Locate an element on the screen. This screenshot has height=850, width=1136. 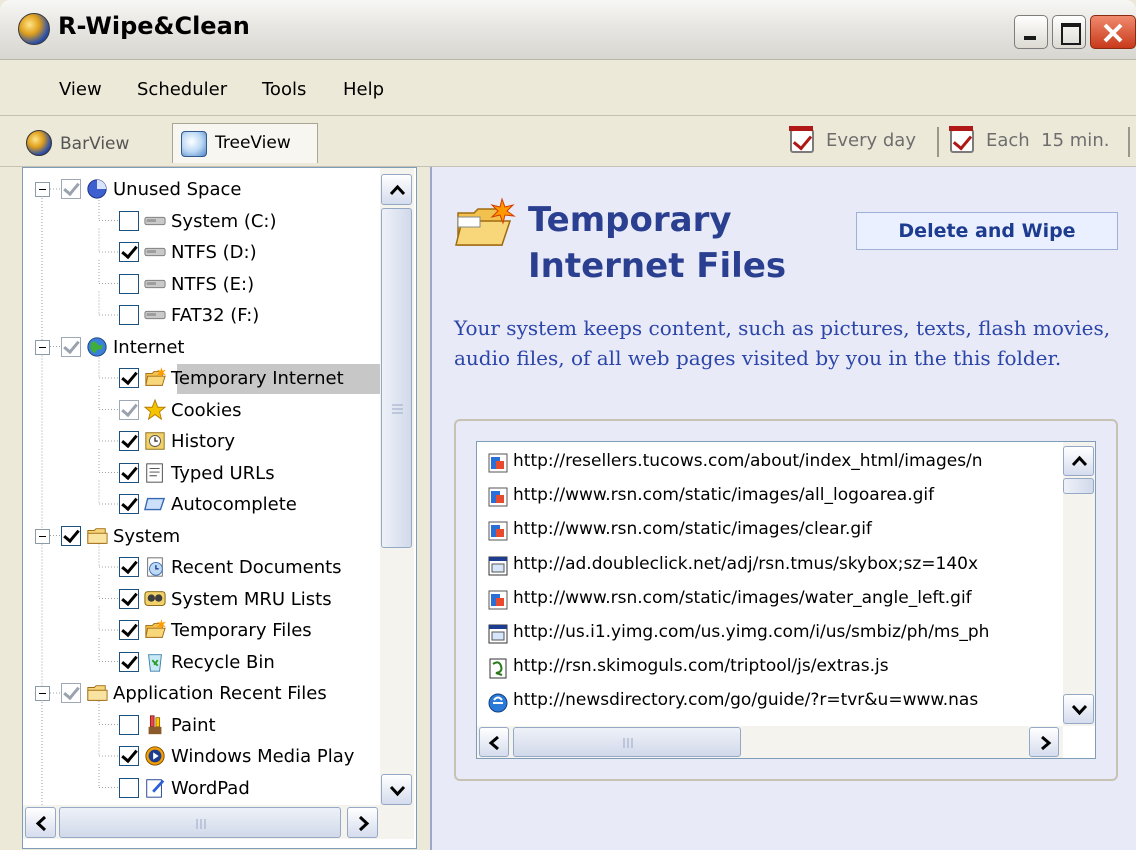
tree-item: Application Recent Files is located at coordinates (202, 693).